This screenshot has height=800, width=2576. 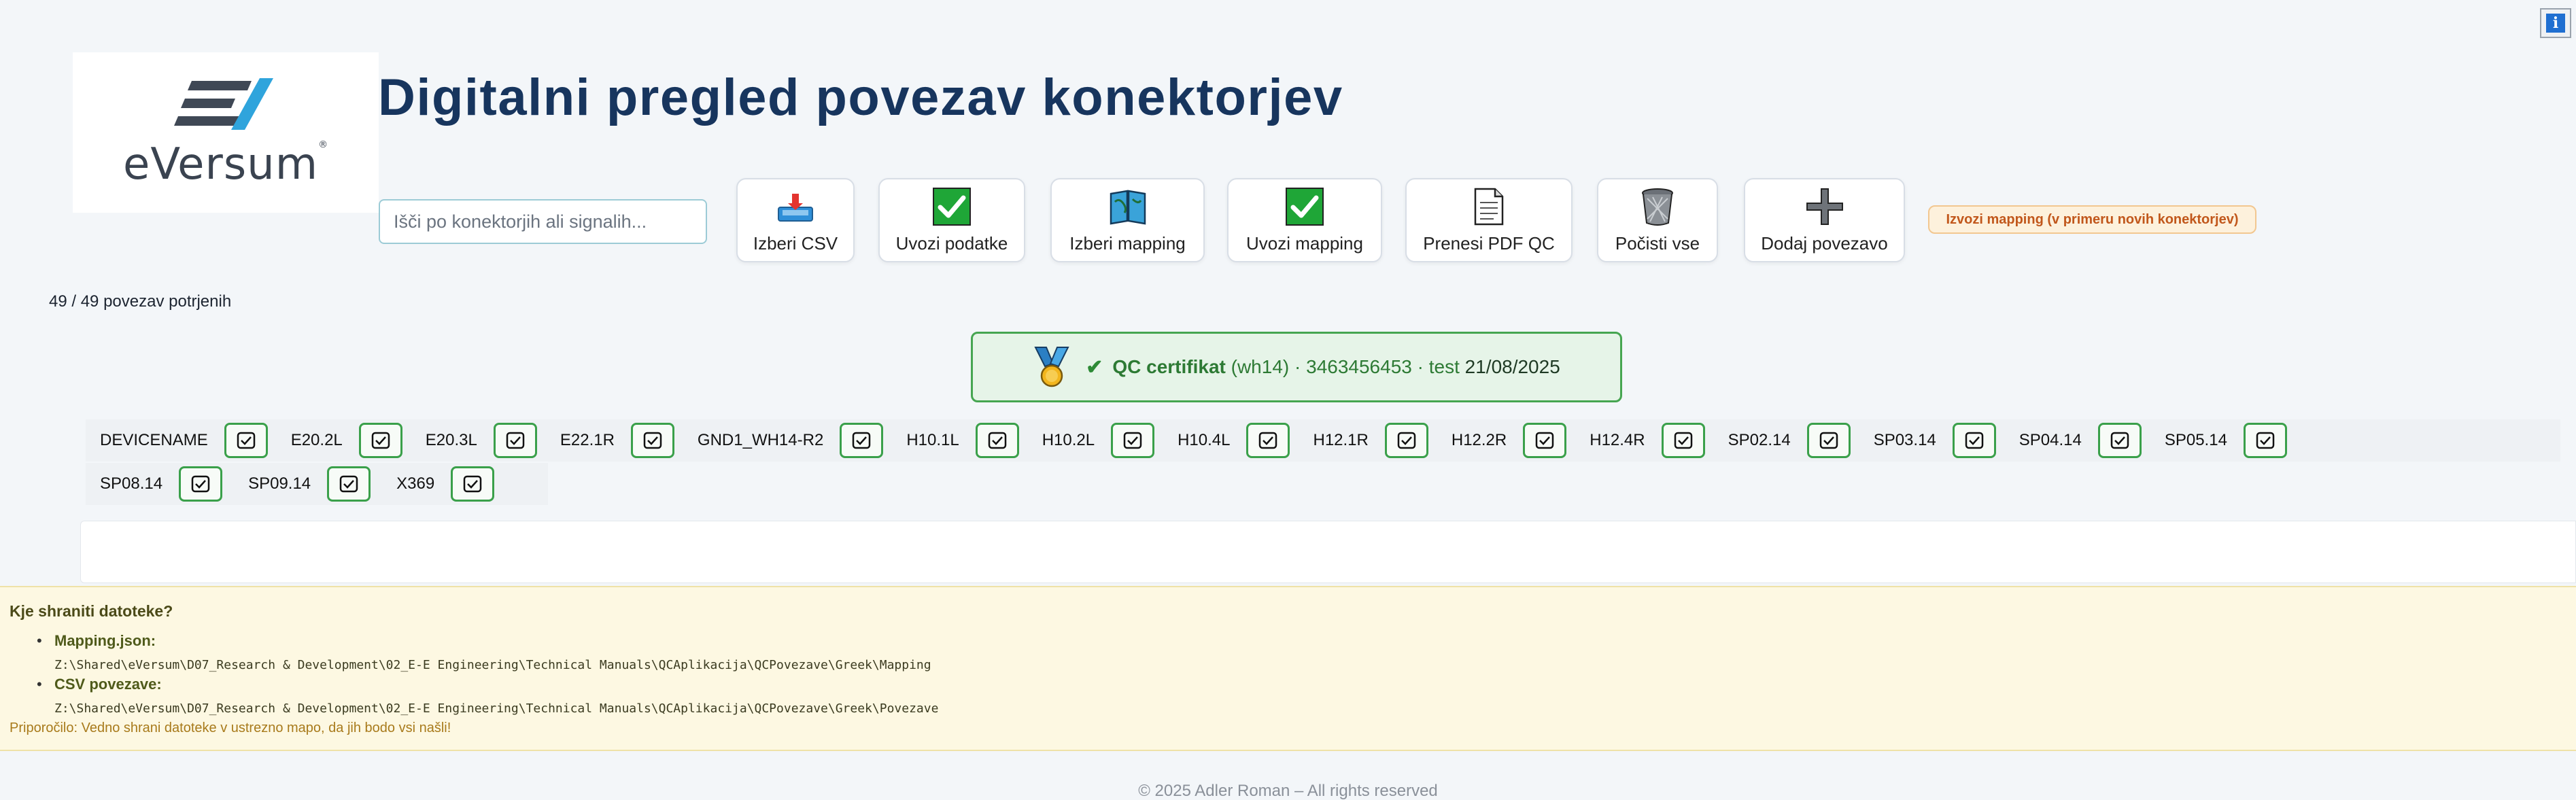 I want to click on select-csv-button: Izberi CSV, so click(x=795, y=220).